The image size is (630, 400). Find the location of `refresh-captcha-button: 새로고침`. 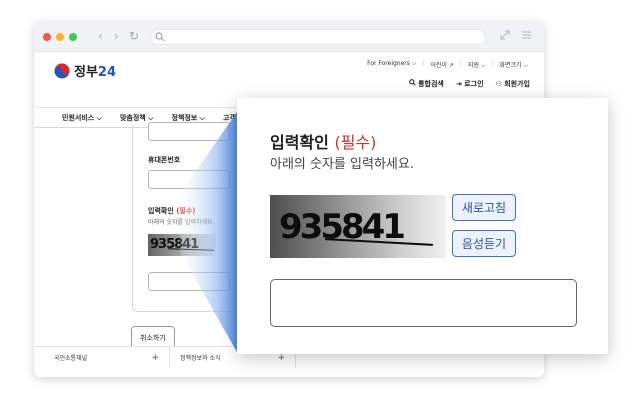

refresh-captcha-button: 새로고침 is located at coordinates (484, 207).